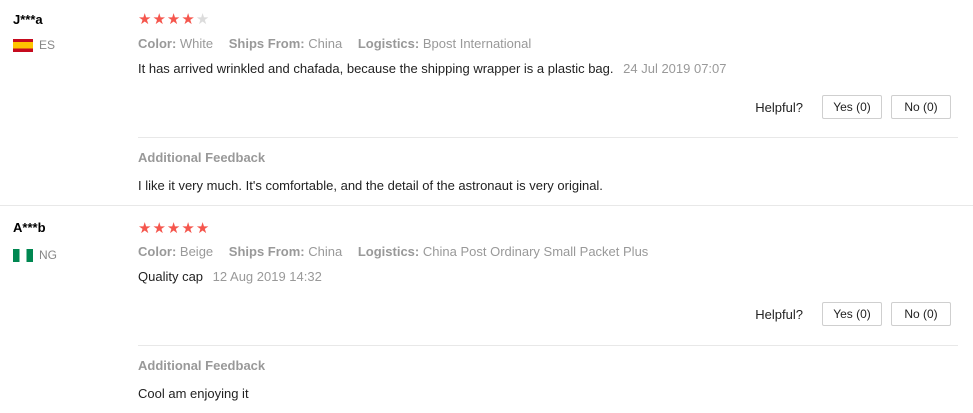  Describe the element at coordinates (23, 45) in the screenshot. I see `spain-flag-icon` at that location.